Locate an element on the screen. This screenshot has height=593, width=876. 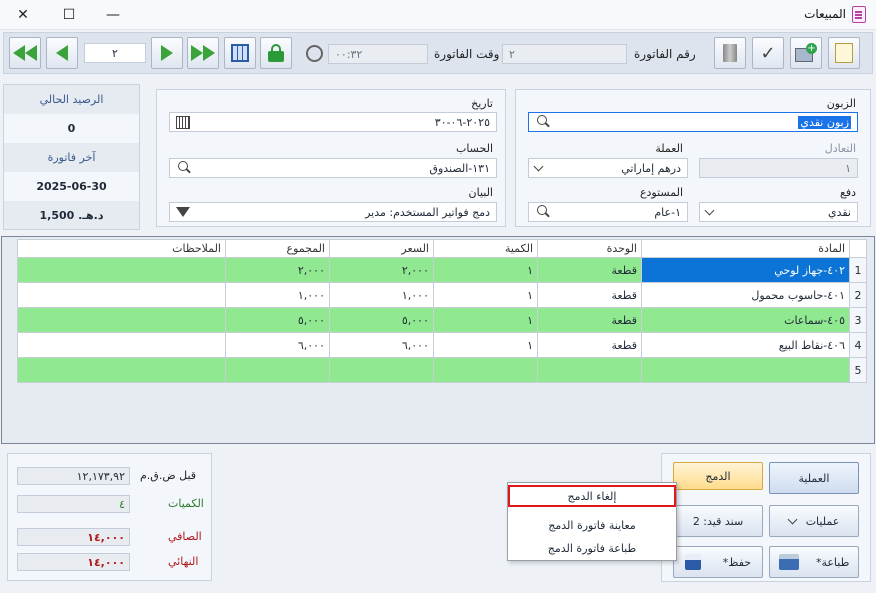
delete-button is located at coordinates (730, 53).